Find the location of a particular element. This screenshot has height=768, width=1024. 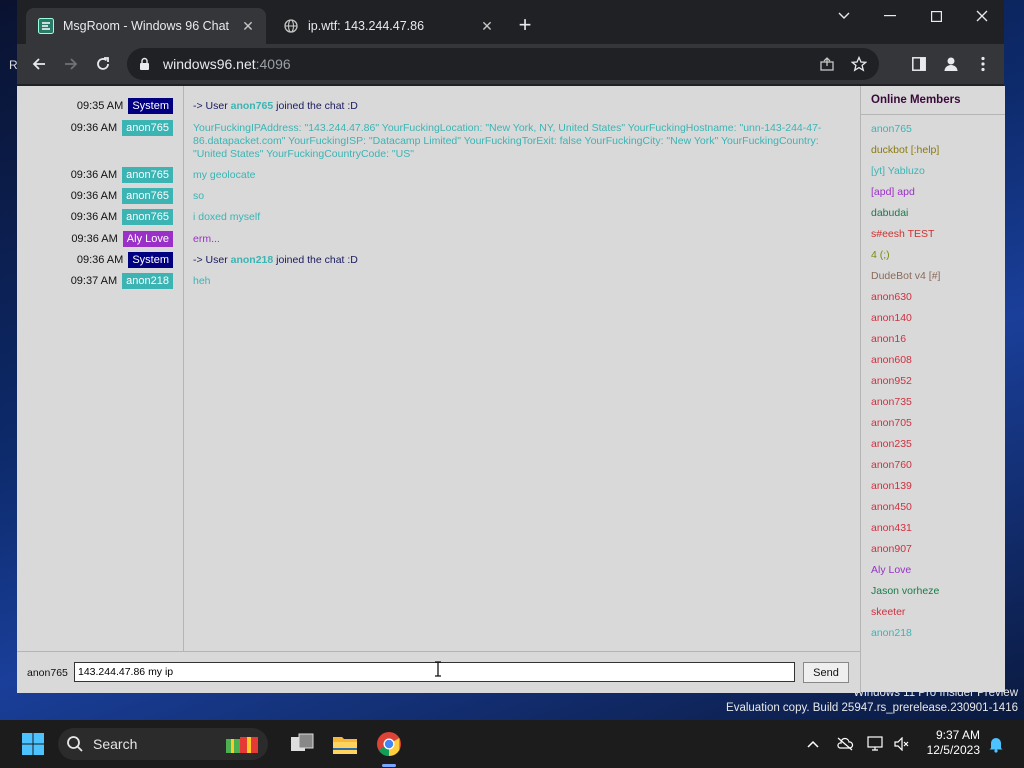

members-divider is located at coordinates (933, 114).